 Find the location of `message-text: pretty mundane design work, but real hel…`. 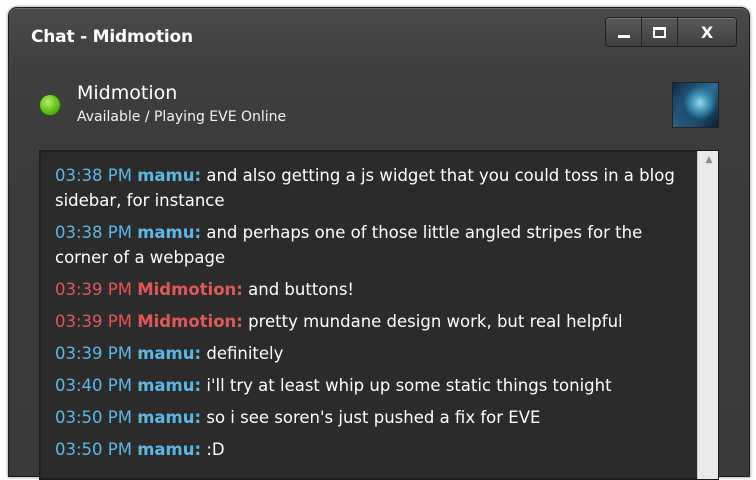

message-text: pretty mundane design work, but real hel… is located at coordinates (435, 321).